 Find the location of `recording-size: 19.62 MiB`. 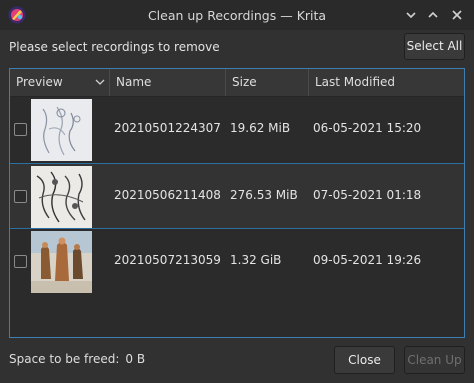

recording-size: 19.62 MiB is located at coordinates (260, 128).